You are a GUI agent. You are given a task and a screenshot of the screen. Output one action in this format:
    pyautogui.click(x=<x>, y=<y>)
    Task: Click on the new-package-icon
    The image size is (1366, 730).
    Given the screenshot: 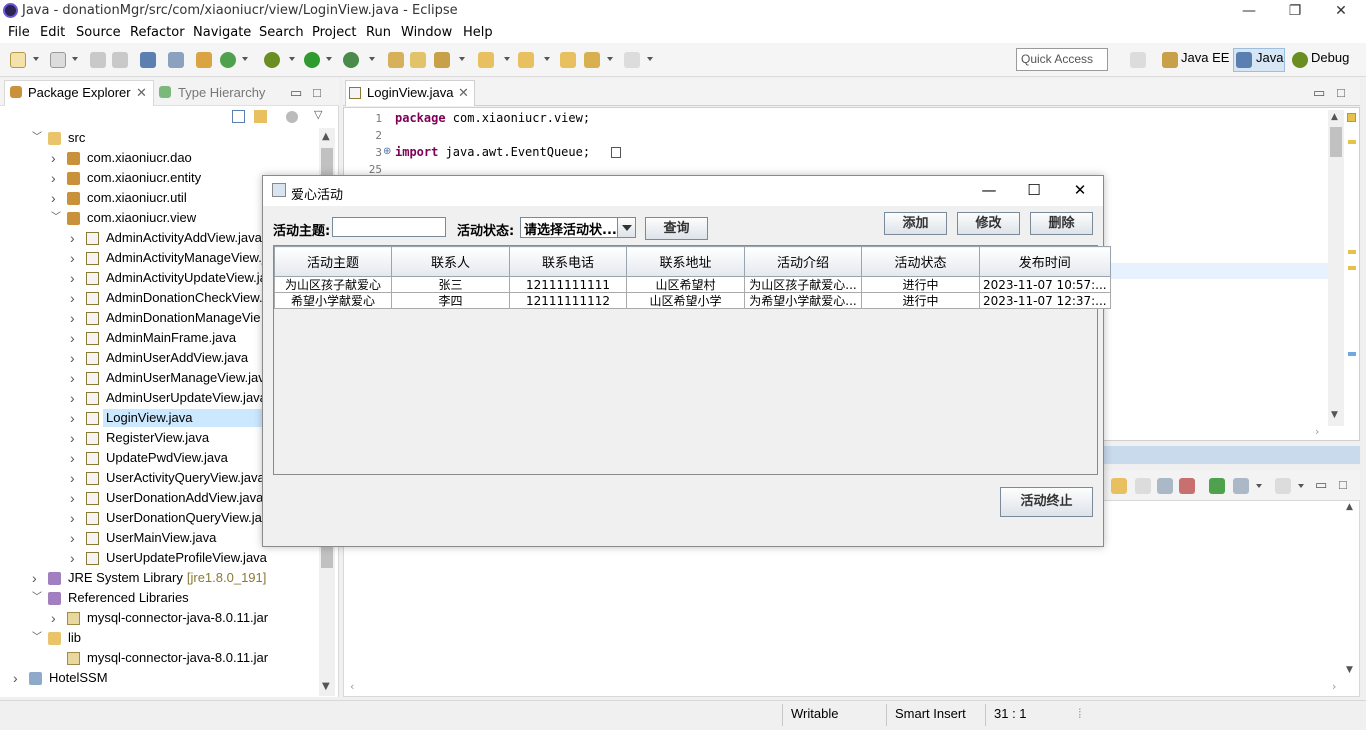 What is the action you would take?
    pyautogui.click(x=396, y=60)
    